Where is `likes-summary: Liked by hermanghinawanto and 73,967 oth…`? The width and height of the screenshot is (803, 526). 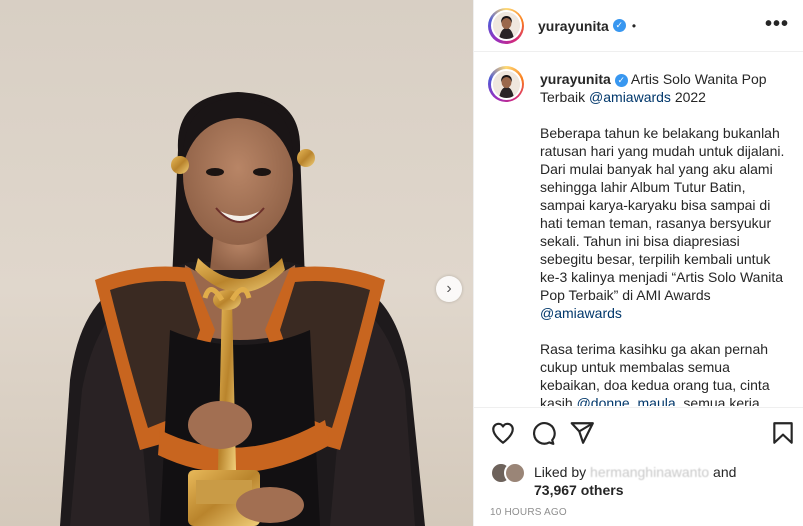
likes-summary: Liked by hermanghinawanto and 73,967 oth… is located at coordinates (640, 480).